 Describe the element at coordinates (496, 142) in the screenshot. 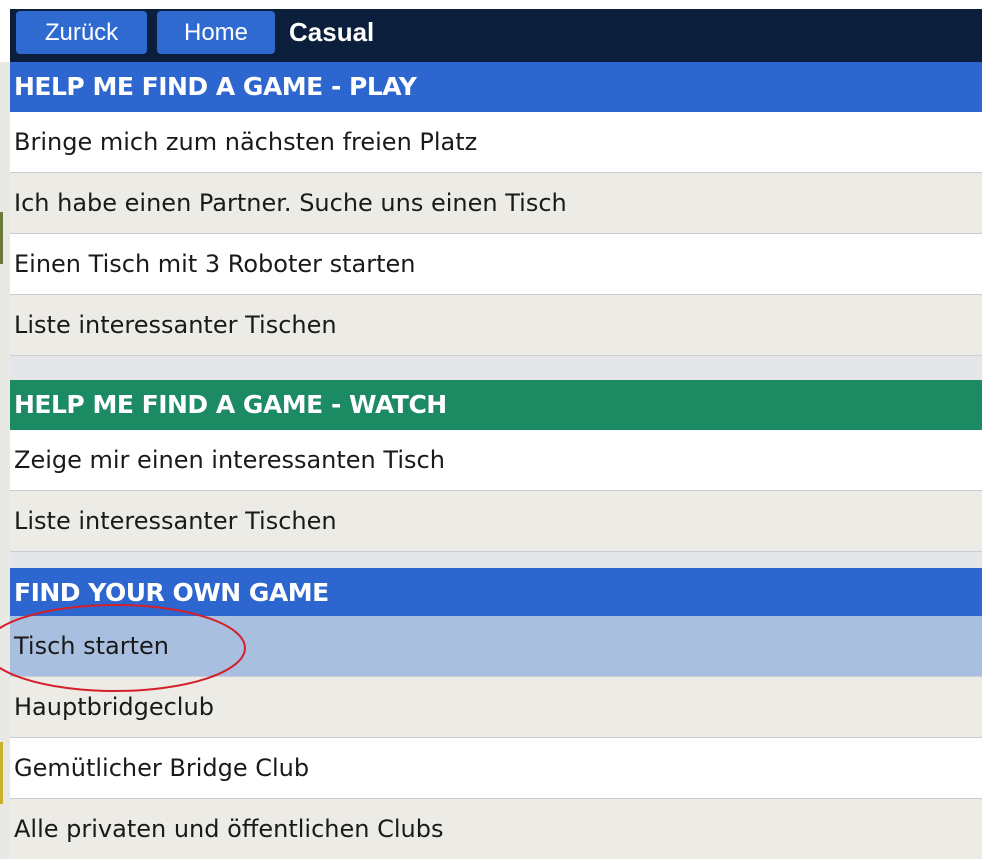

I see `menu-item-next-free-seat: Bringe mich zum nächsten freien Platz` at that location.